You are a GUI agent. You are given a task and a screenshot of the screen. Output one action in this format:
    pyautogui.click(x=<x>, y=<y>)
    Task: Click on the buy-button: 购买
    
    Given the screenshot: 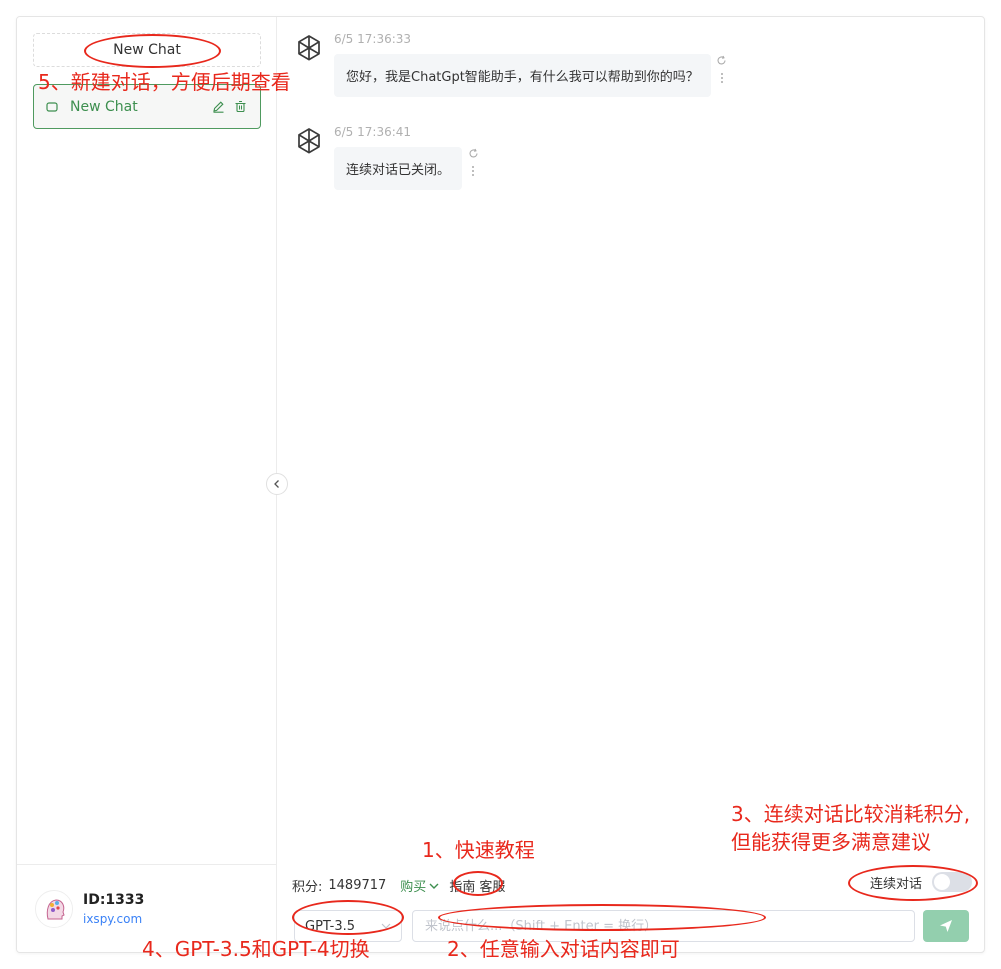 What is the action you would take?
    pyautogui.click(x=419, y=885)
    